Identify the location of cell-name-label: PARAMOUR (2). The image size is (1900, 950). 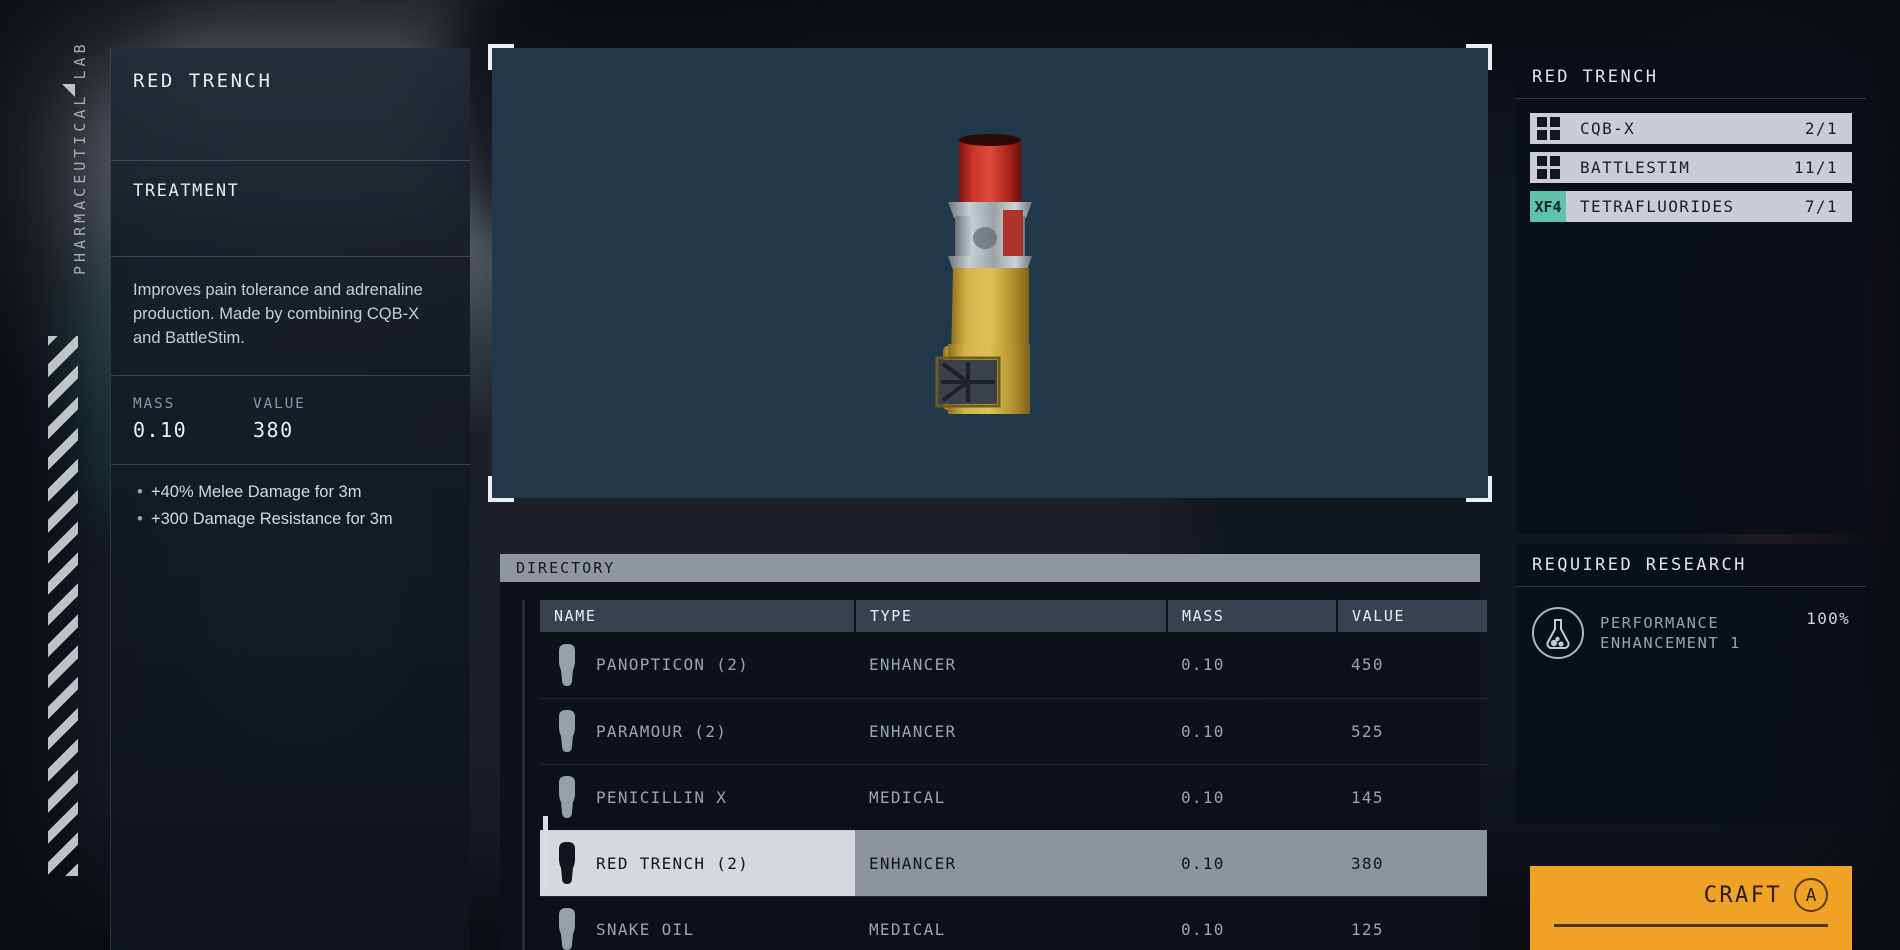
(662, 731).